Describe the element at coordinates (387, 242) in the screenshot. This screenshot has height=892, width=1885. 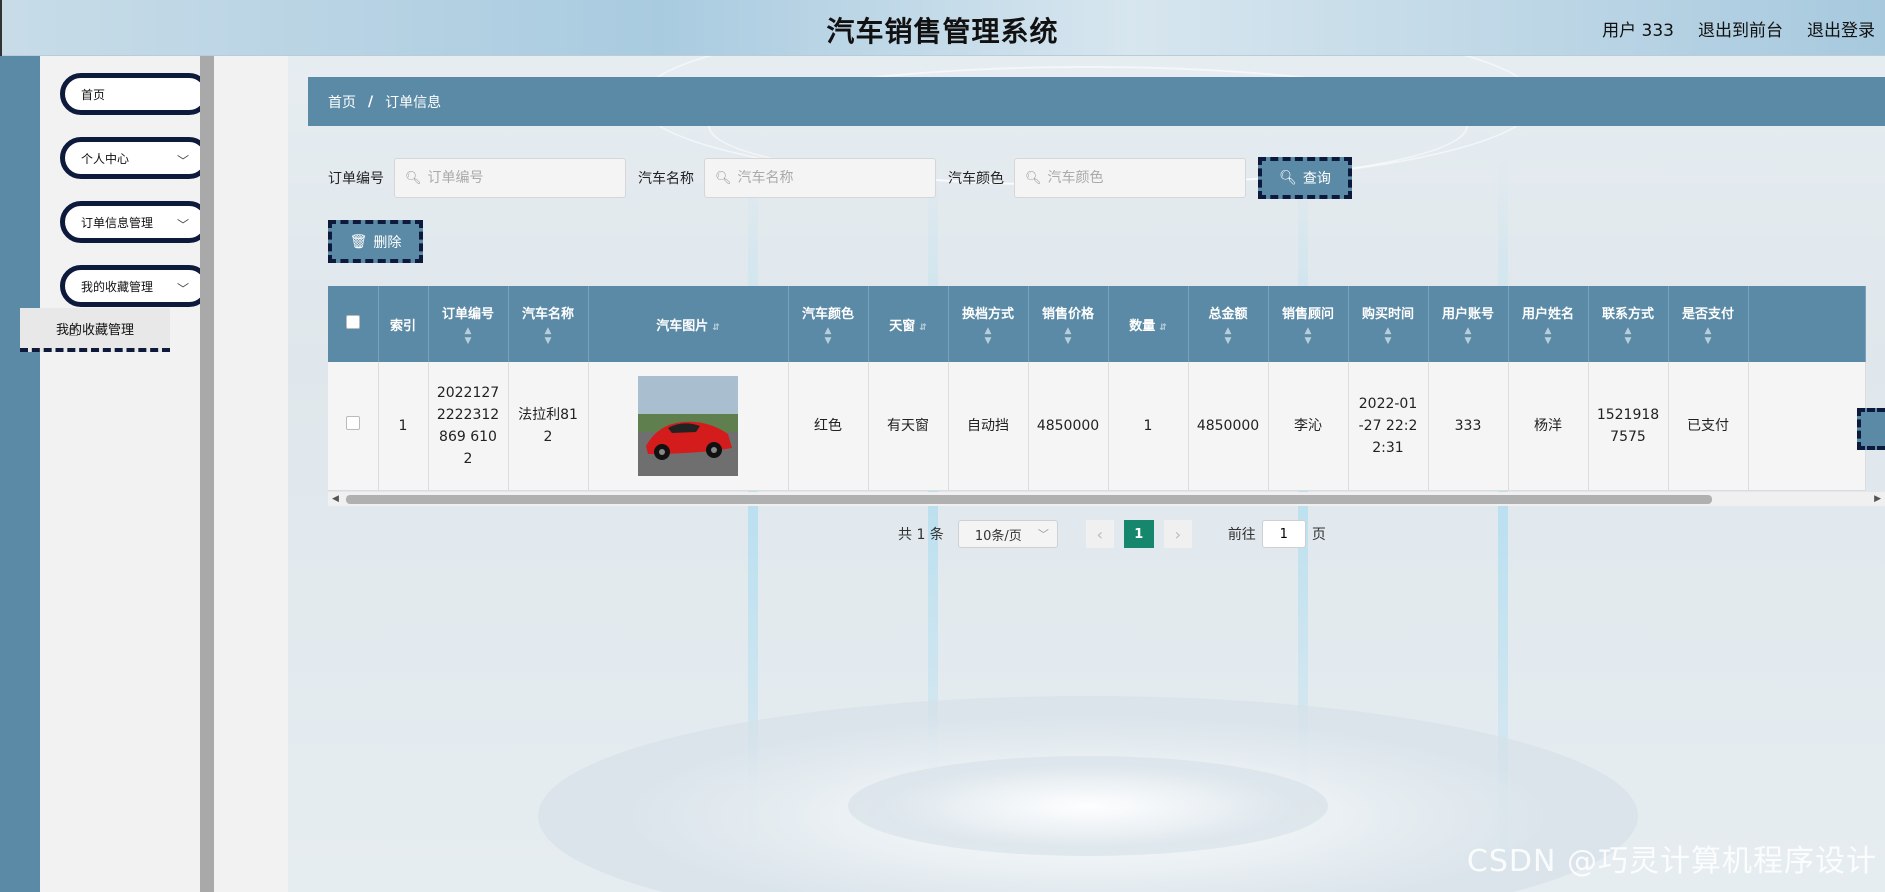
I see `delete-button-label: 删除` at that location.